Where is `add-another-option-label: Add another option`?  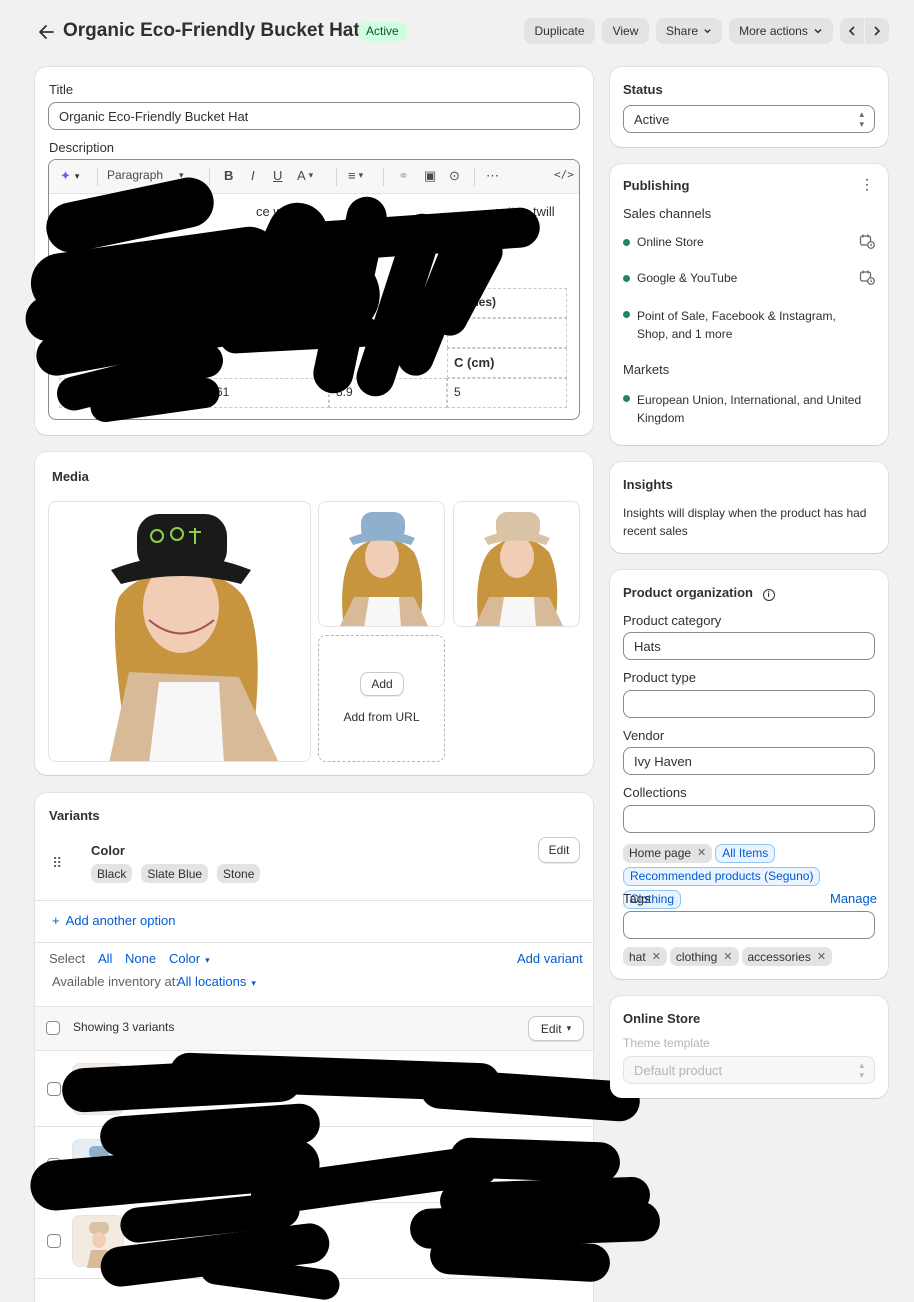
add-another-option-label: Add another option is located at coordinates (120, 920).